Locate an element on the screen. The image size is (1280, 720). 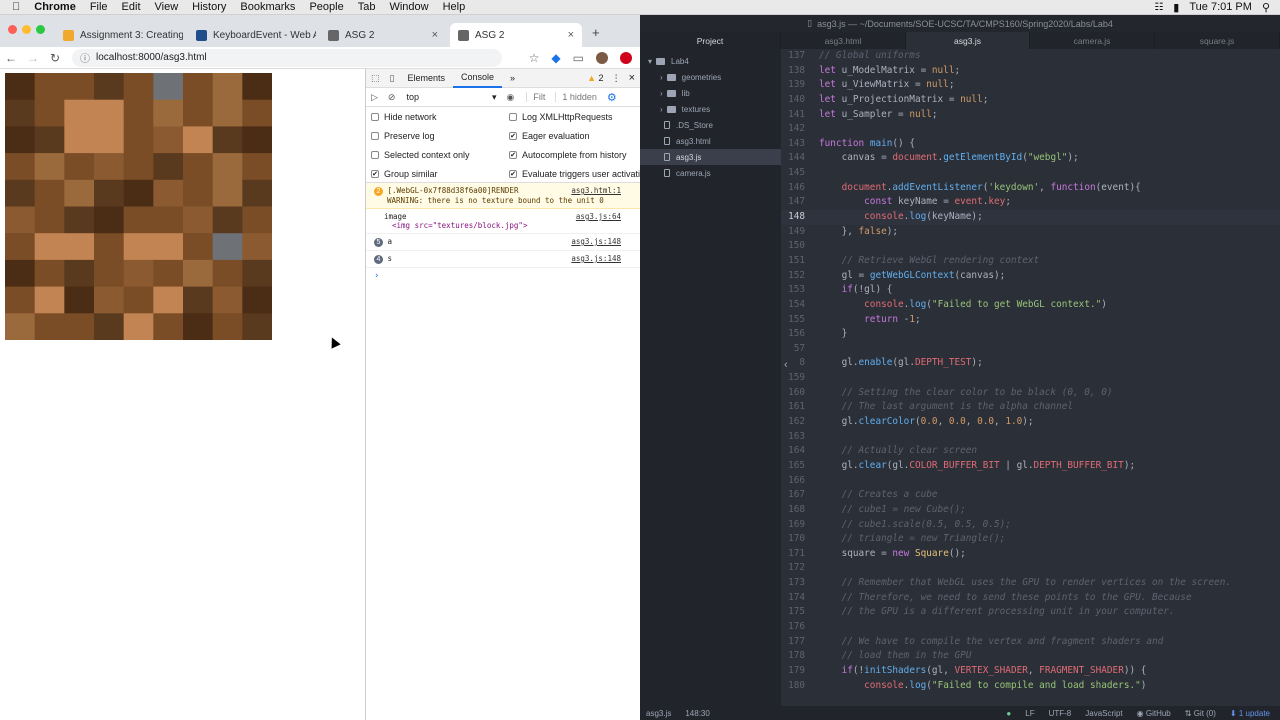
tab-close-icon: × is located at coordinates (433, 35).